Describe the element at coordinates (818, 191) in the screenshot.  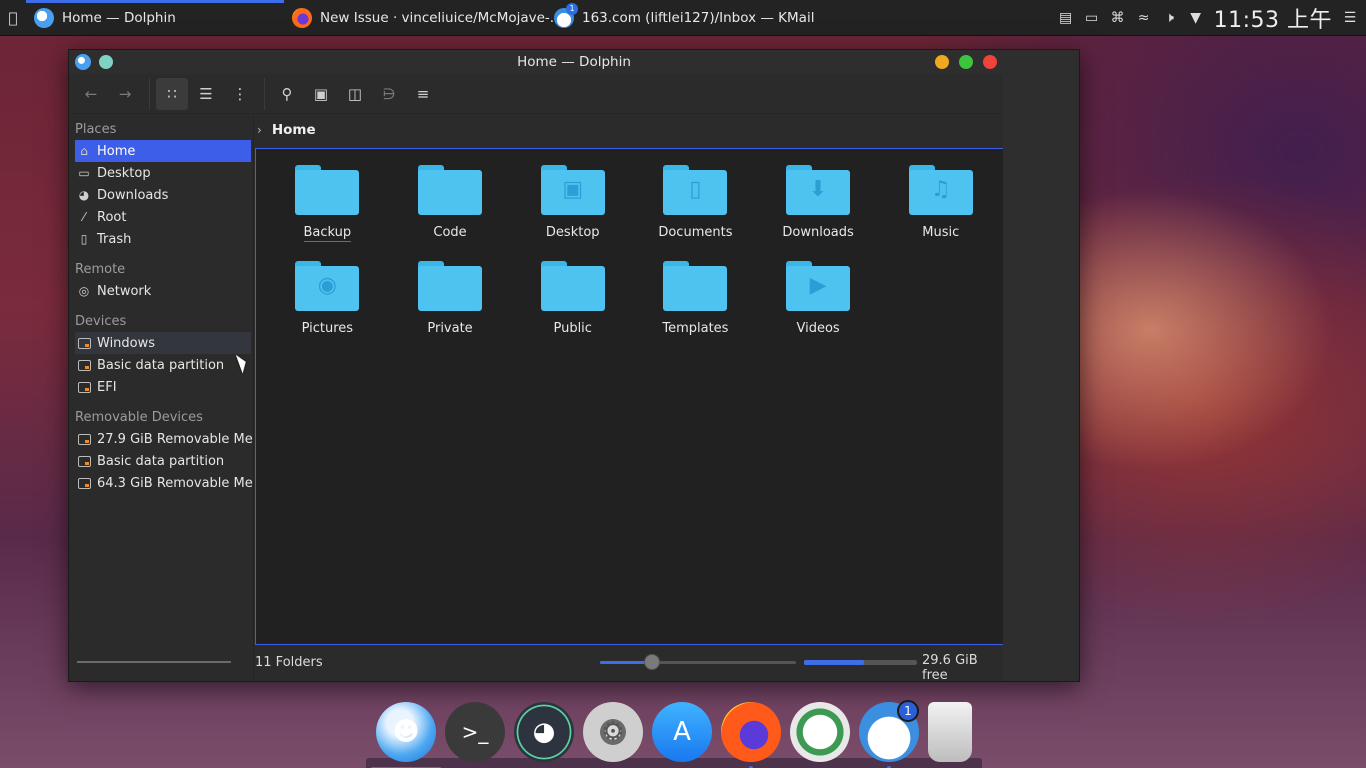
I see `folder-downloads-icon: ⬇` at that location.